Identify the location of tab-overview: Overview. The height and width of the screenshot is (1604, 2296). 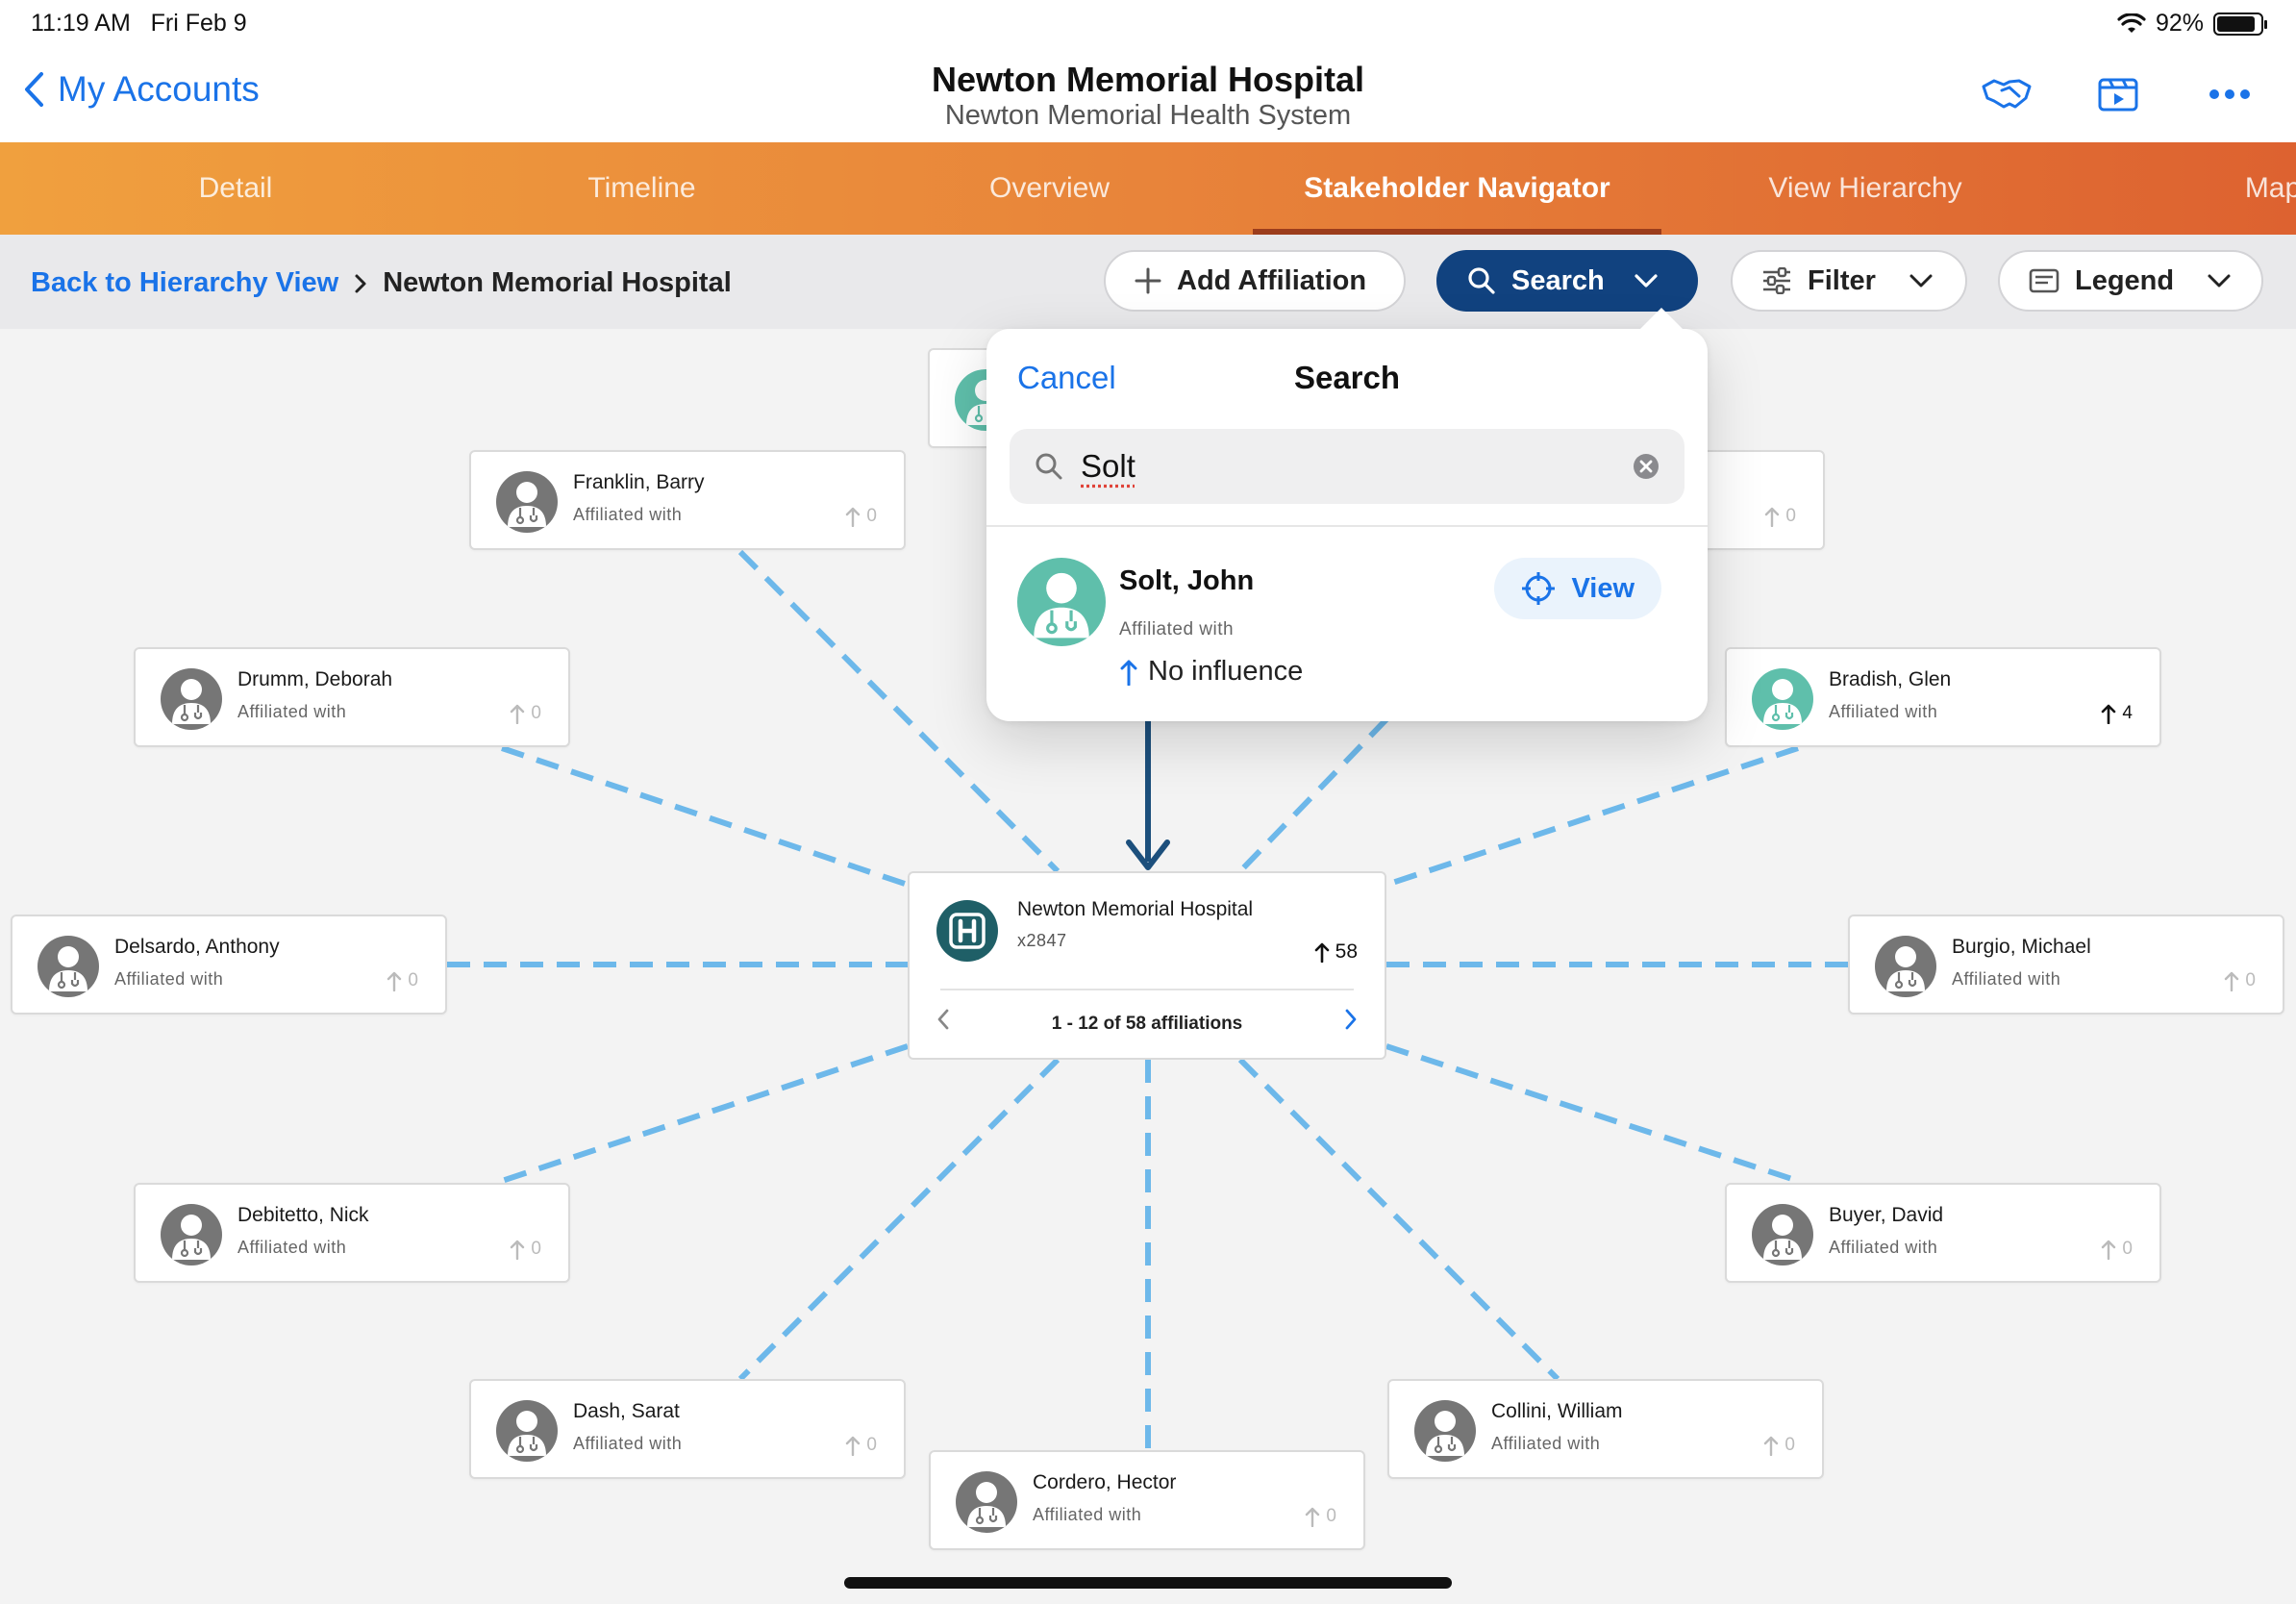
(1049, 188).